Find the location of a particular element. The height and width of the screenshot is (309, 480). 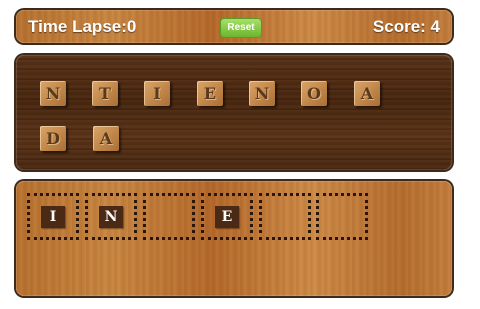

letter-tile: T is located at coordinates (105, 93).